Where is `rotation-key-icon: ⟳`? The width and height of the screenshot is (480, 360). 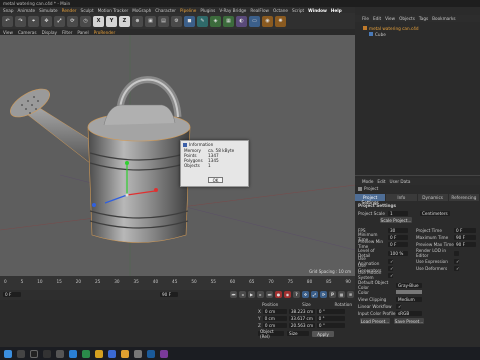
rotation-key-icon: ⟳ is located at coordinates (323, 294).